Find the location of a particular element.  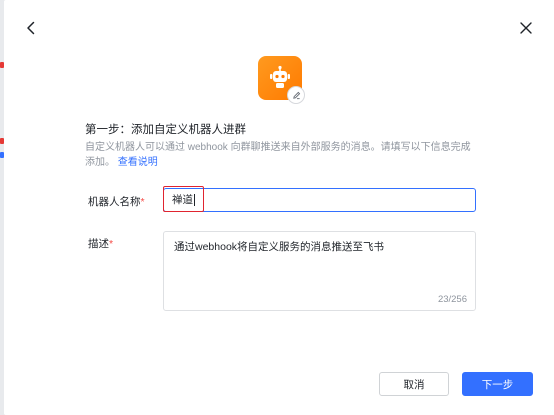

close-icon is located at coordinates (526, 28).